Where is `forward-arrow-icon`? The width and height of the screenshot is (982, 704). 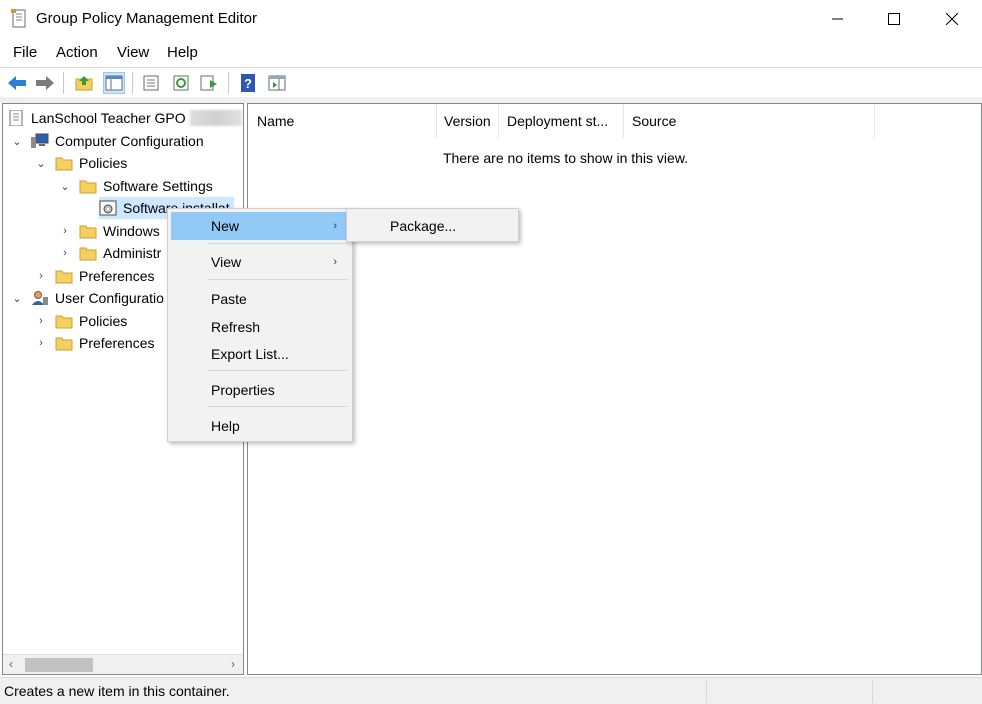 forward-arrow-icon is located at coordinates (45, 83).